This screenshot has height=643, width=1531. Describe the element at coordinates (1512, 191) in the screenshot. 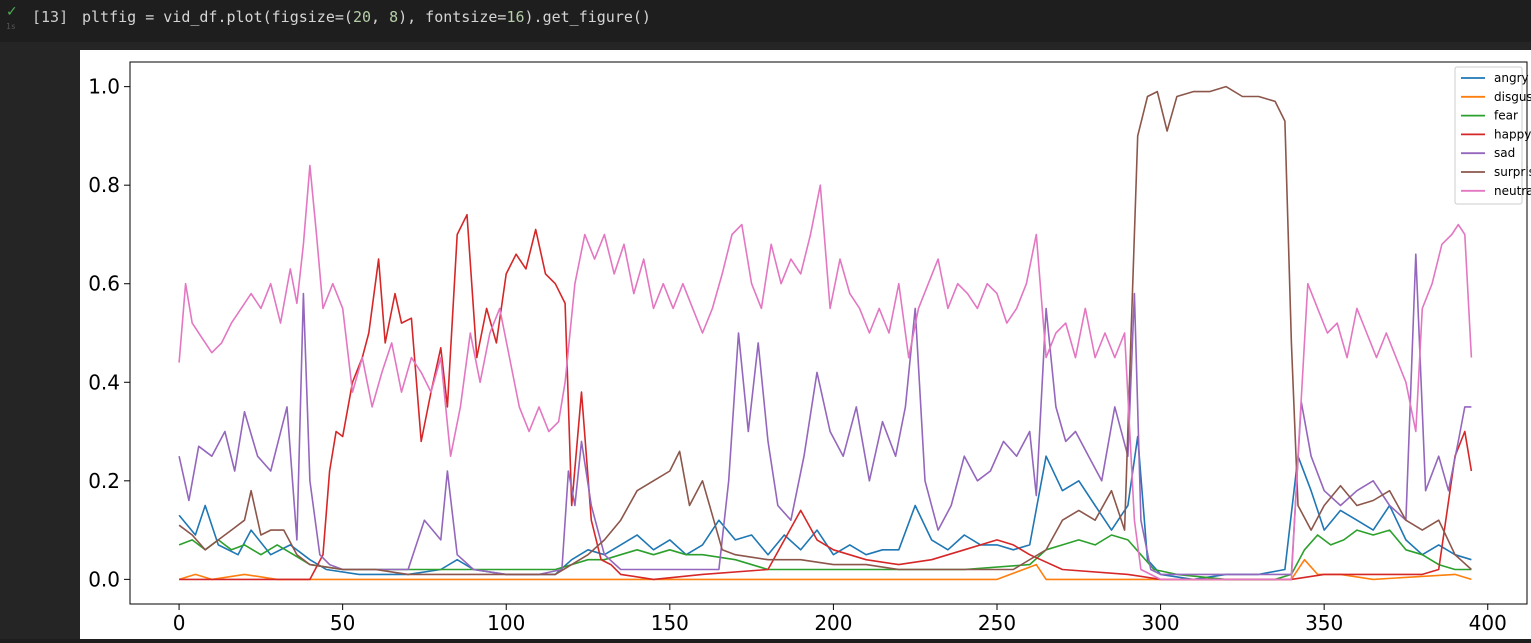

I see `legend-label-neutral: neutral` at that location.